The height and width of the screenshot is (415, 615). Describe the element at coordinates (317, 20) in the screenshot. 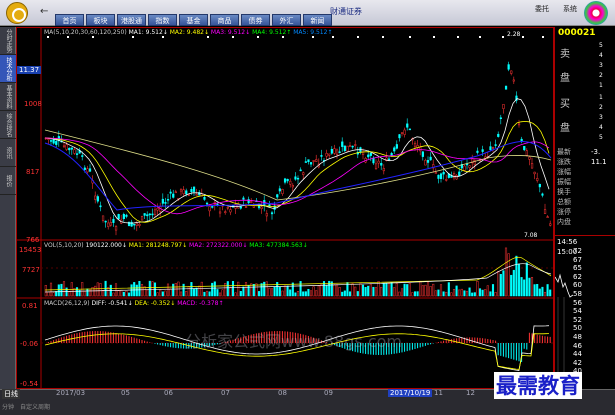

I see `menu-item: 新闻` at that location.